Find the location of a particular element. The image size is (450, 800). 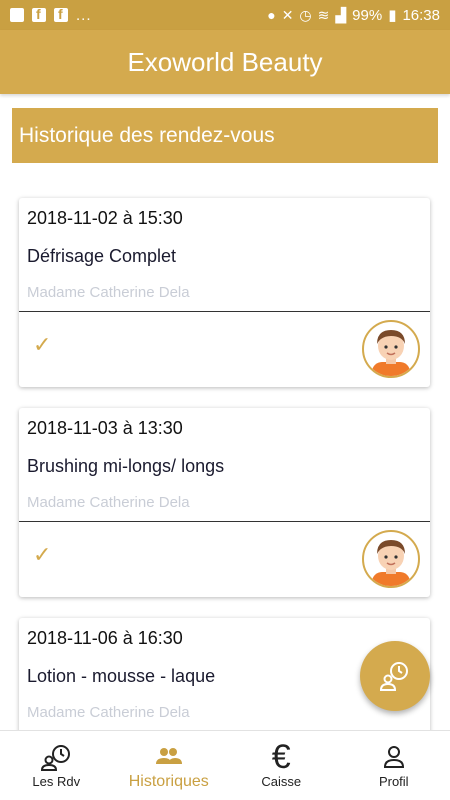

location-icon: ● is located at coordinates (271, 15).